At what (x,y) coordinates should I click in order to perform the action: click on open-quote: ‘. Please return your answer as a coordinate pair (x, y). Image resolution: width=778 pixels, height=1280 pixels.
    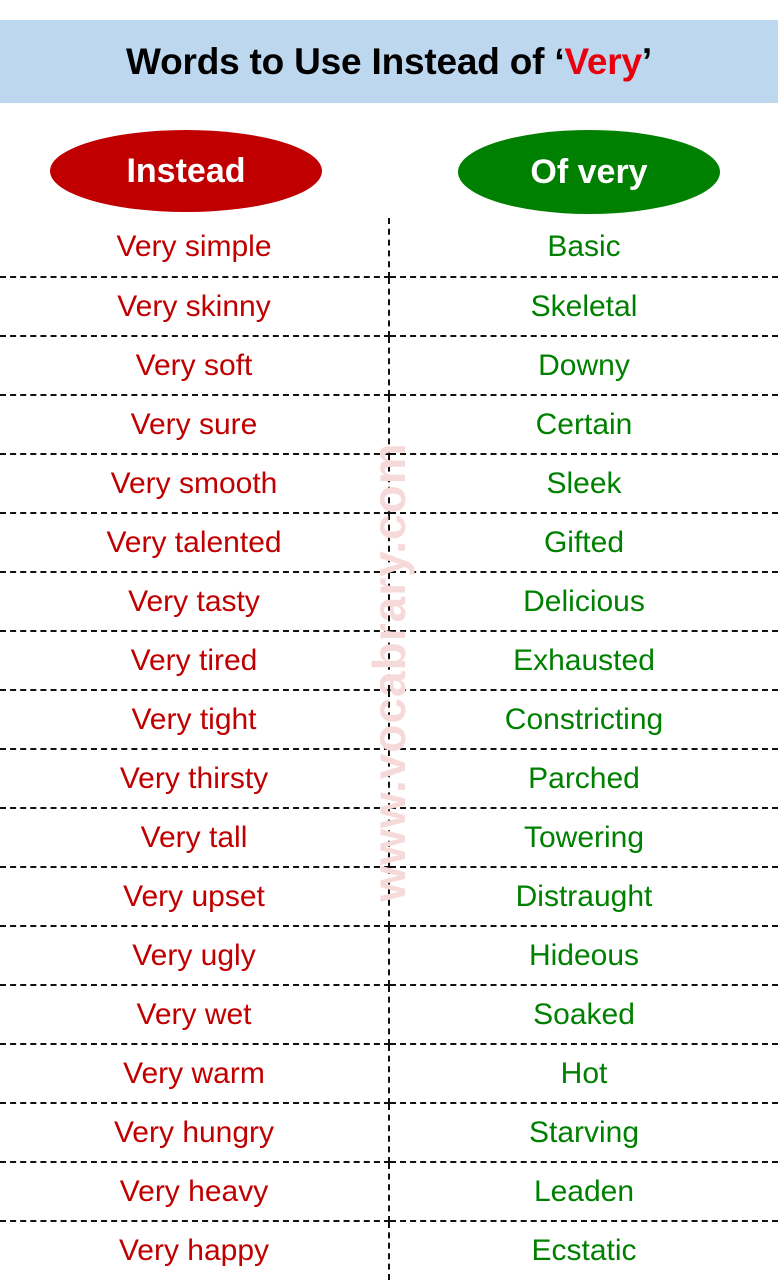
    Looking at the image, I should click on (559, 61).